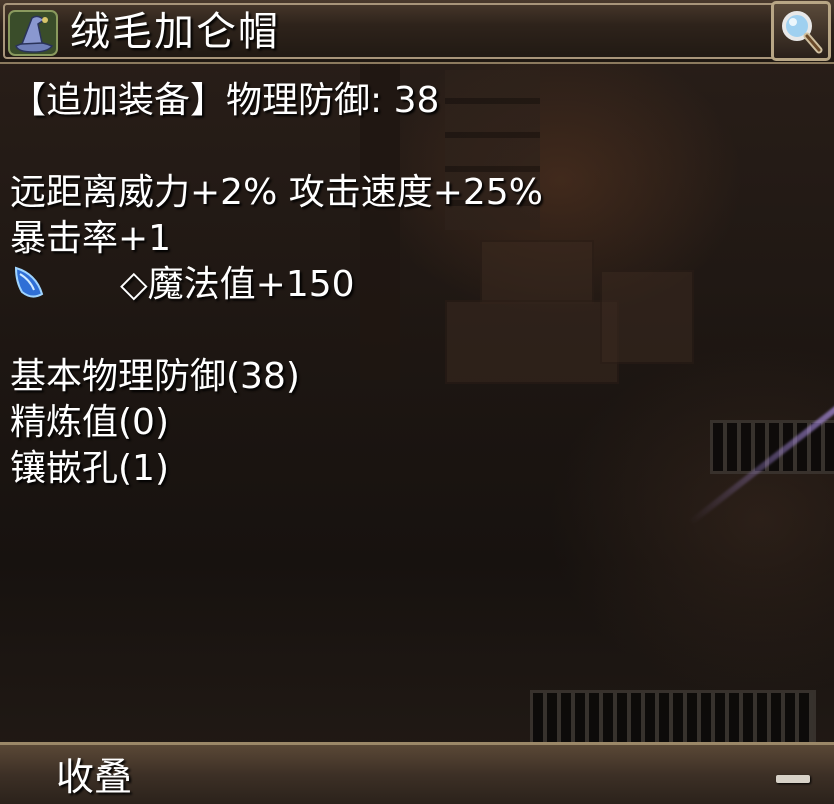 The width and height of the screenshot is (834, 804). What do you see at coordinates (89, 468) in the screenshot?
I see `sockets-line: 镶嵌孔(1)` at bounding box center [89, 468].